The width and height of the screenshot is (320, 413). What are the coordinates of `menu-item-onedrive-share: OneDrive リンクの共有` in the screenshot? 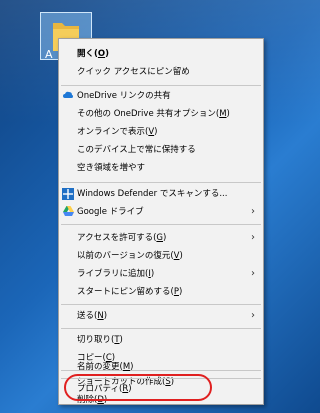 It's located at (161, 96).